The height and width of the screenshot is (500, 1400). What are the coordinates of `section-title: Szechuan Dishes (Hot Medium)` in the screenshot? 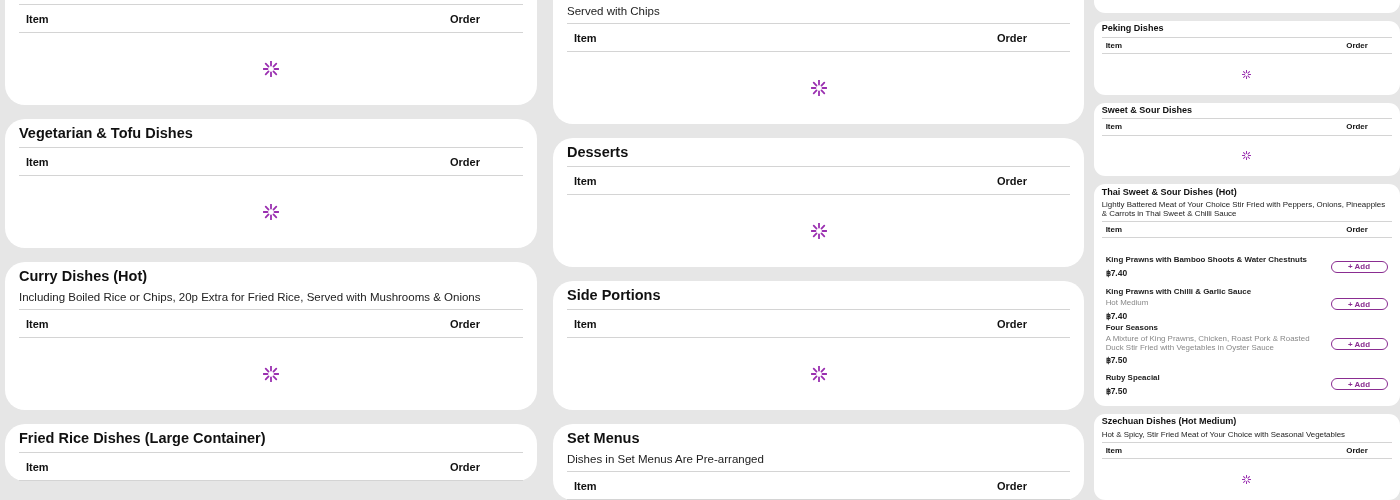 It's located at (1169, 422).